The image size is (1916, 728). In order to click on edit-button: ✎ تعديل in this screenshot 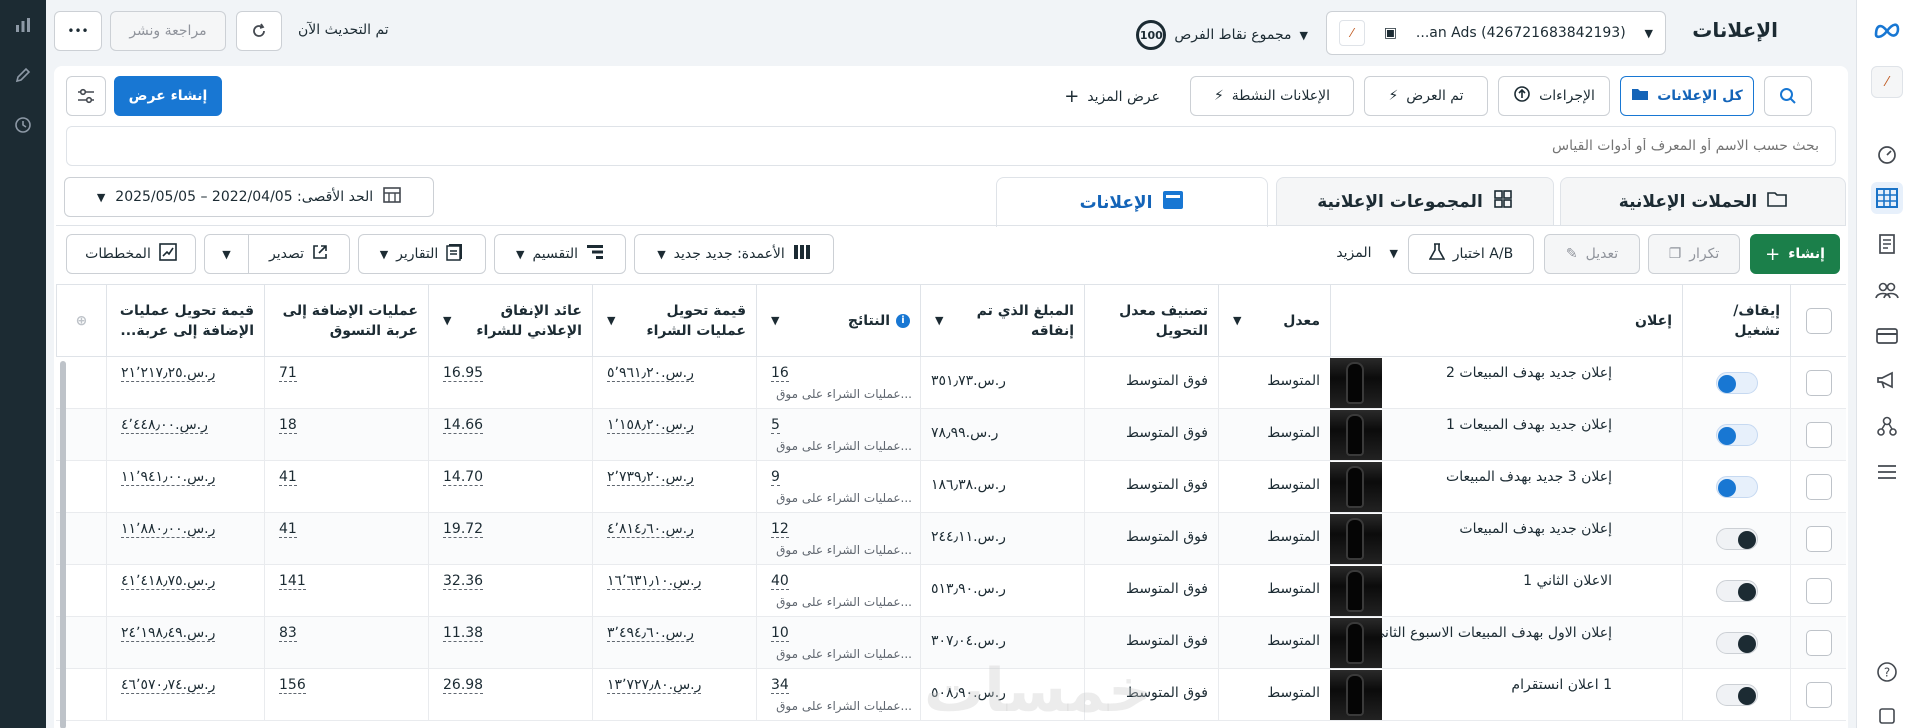, I will do `click(1592, 254)`.